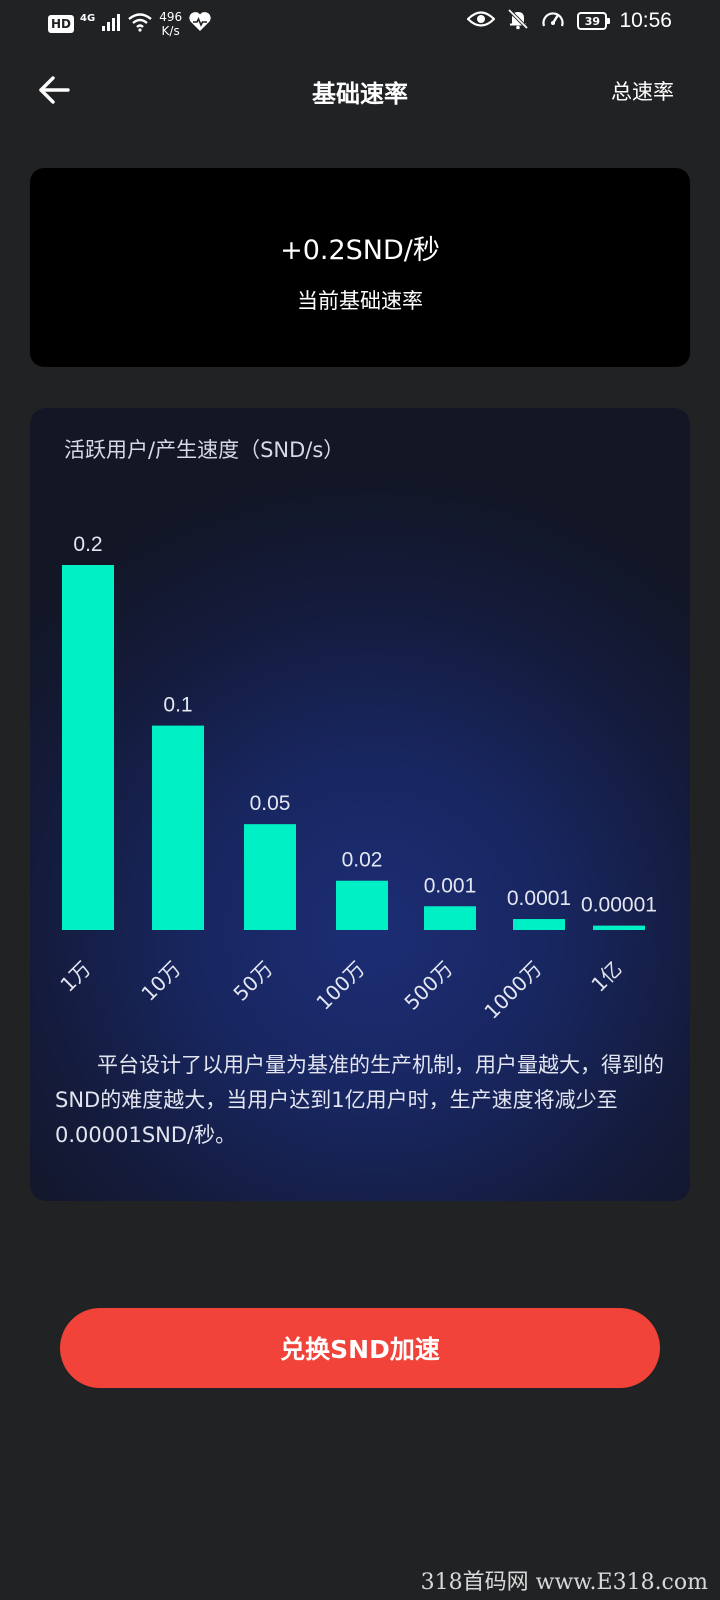 Image resolution: width=720 pixels, height=1600 pixels. I want to click on chart-value-label: 0.0001, so click(539, 898).